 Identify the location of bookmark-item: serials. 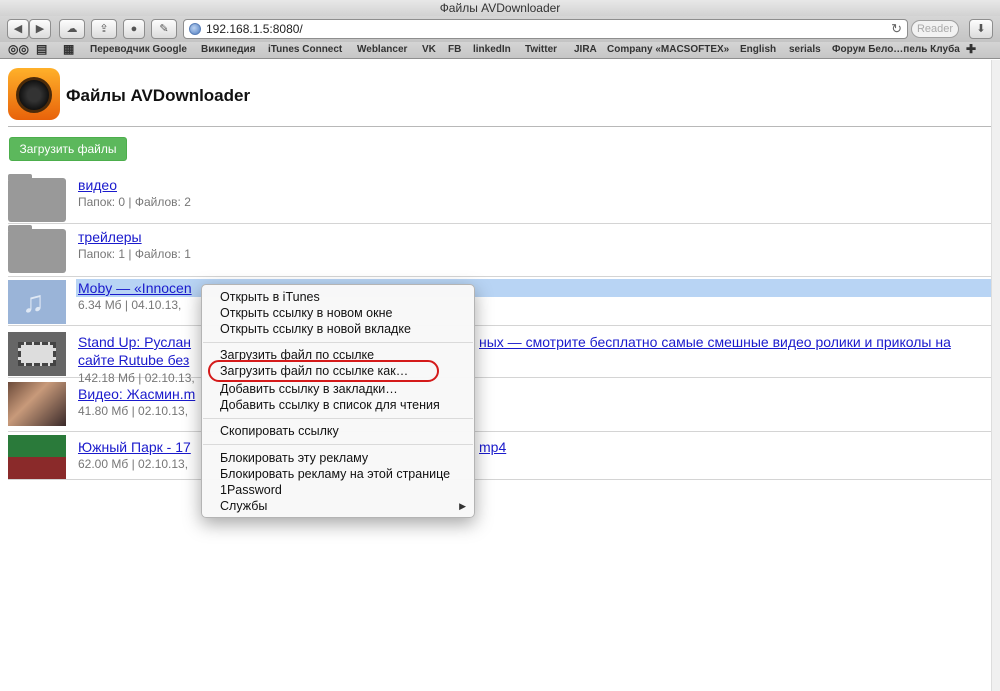
(805, 49).